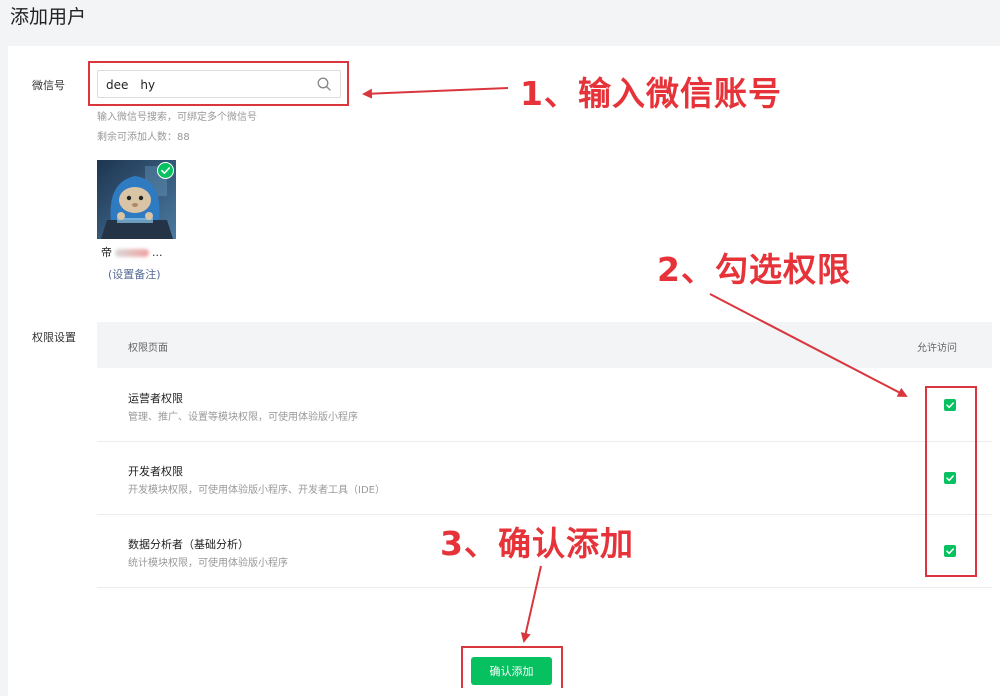  What do you see at coordinates (511, 671) in the screenshot?
I see `confirm-add-button: 确认添加` at bounding box center [511, 671].